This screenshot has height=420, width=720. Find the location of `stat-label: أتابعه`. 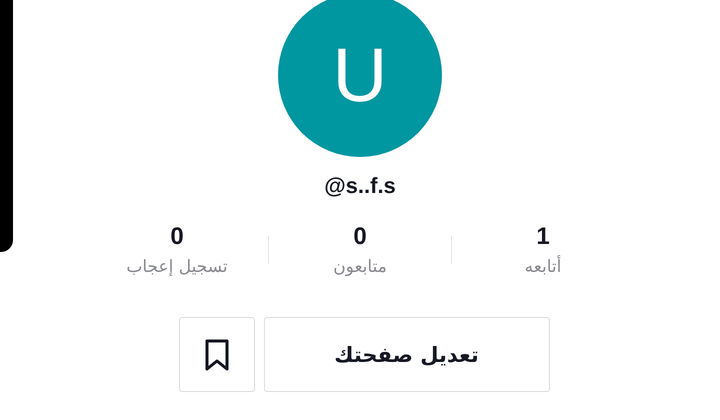

stat-label: أتابعه is located at coordinates (543, 267).